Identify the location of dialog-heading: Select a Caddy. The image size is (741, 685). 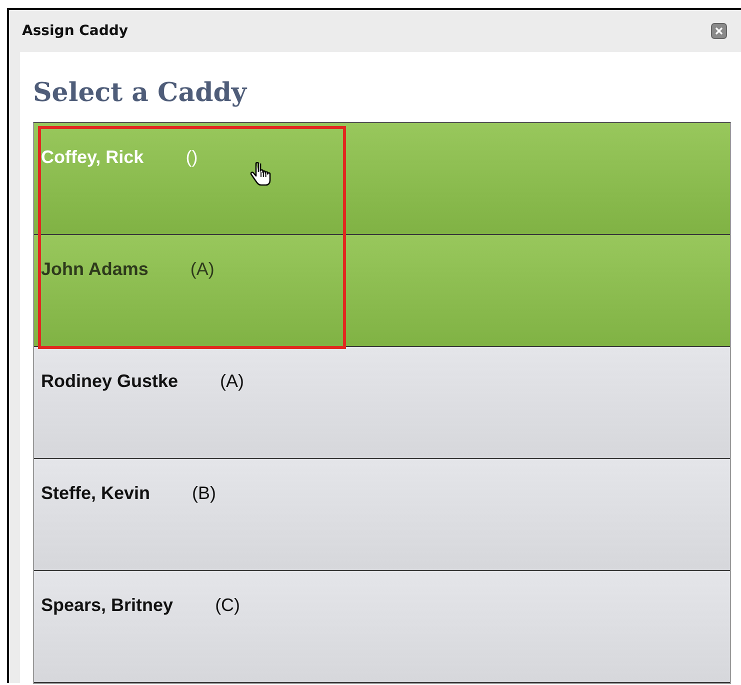
(140, 93).